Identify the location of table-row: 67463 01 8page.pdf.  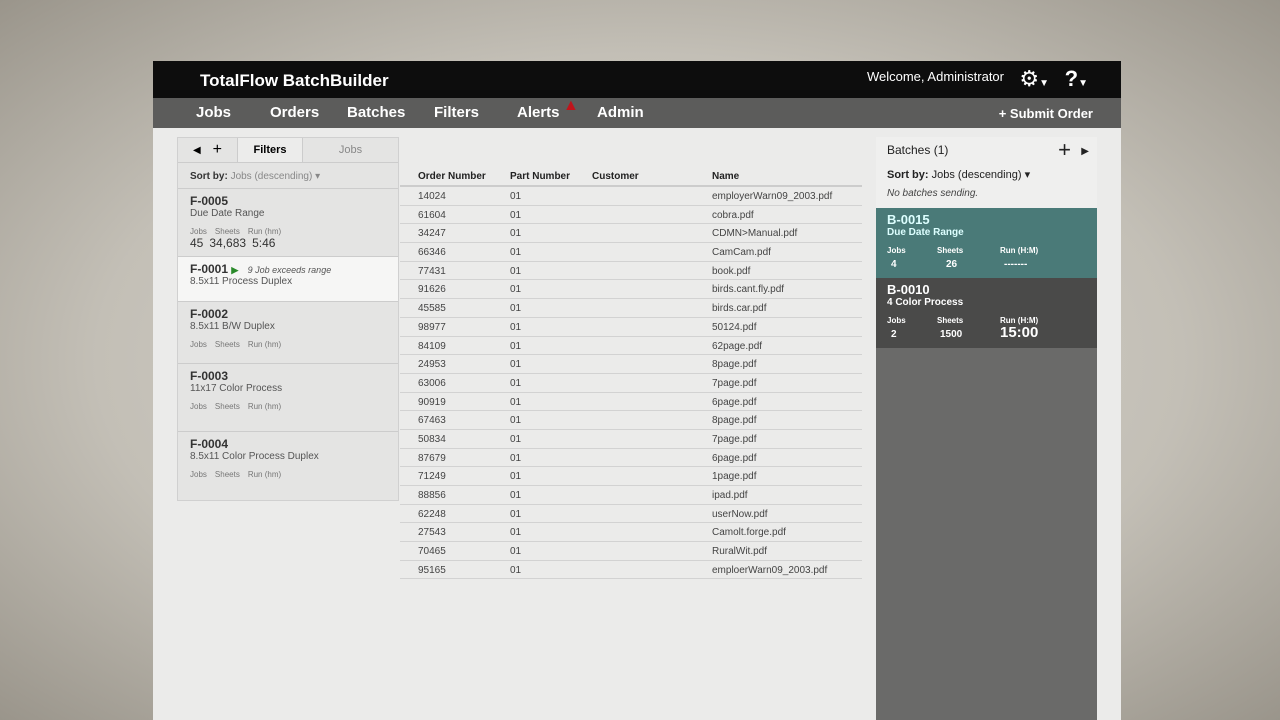
(631, 420).